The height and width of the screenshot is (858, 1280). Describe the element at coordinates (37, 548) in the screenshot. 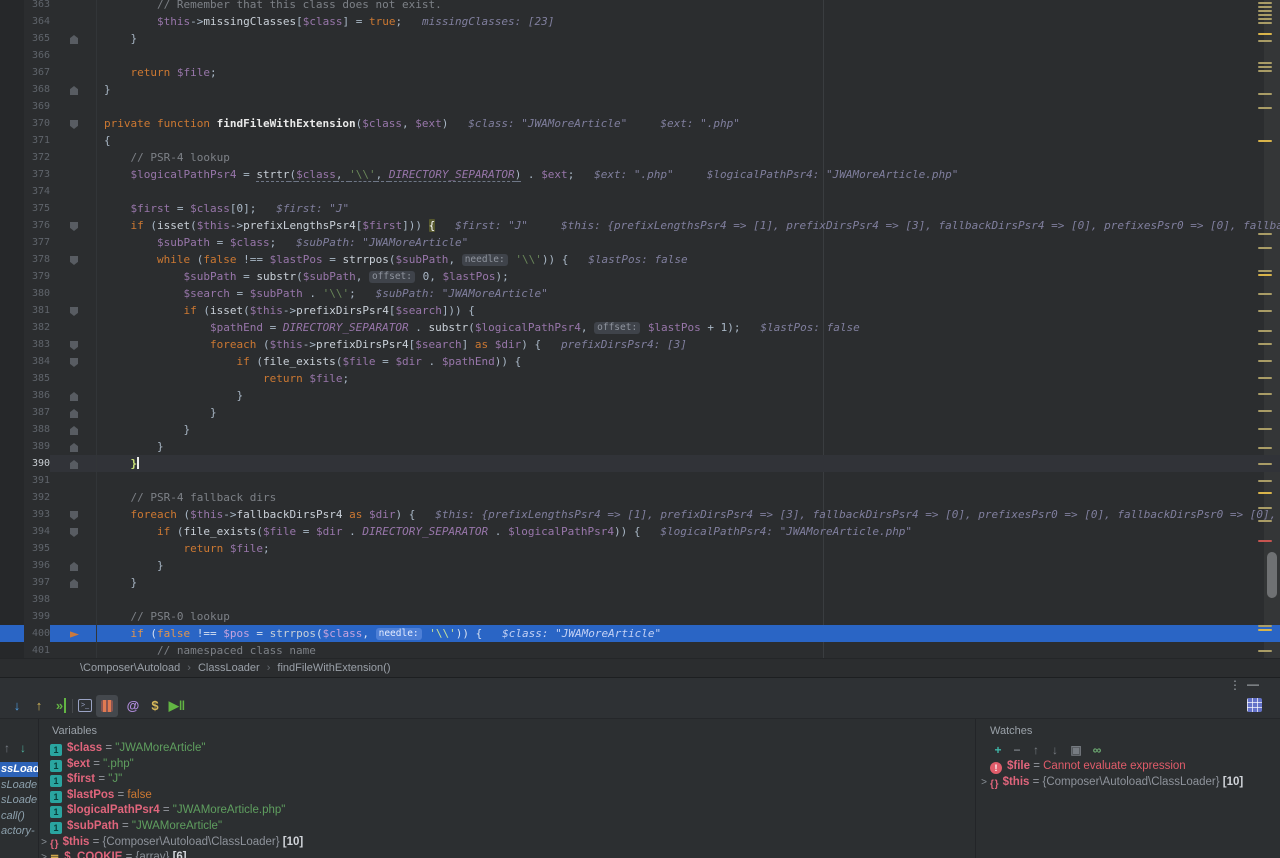

I see `line-number: 395` at that location.